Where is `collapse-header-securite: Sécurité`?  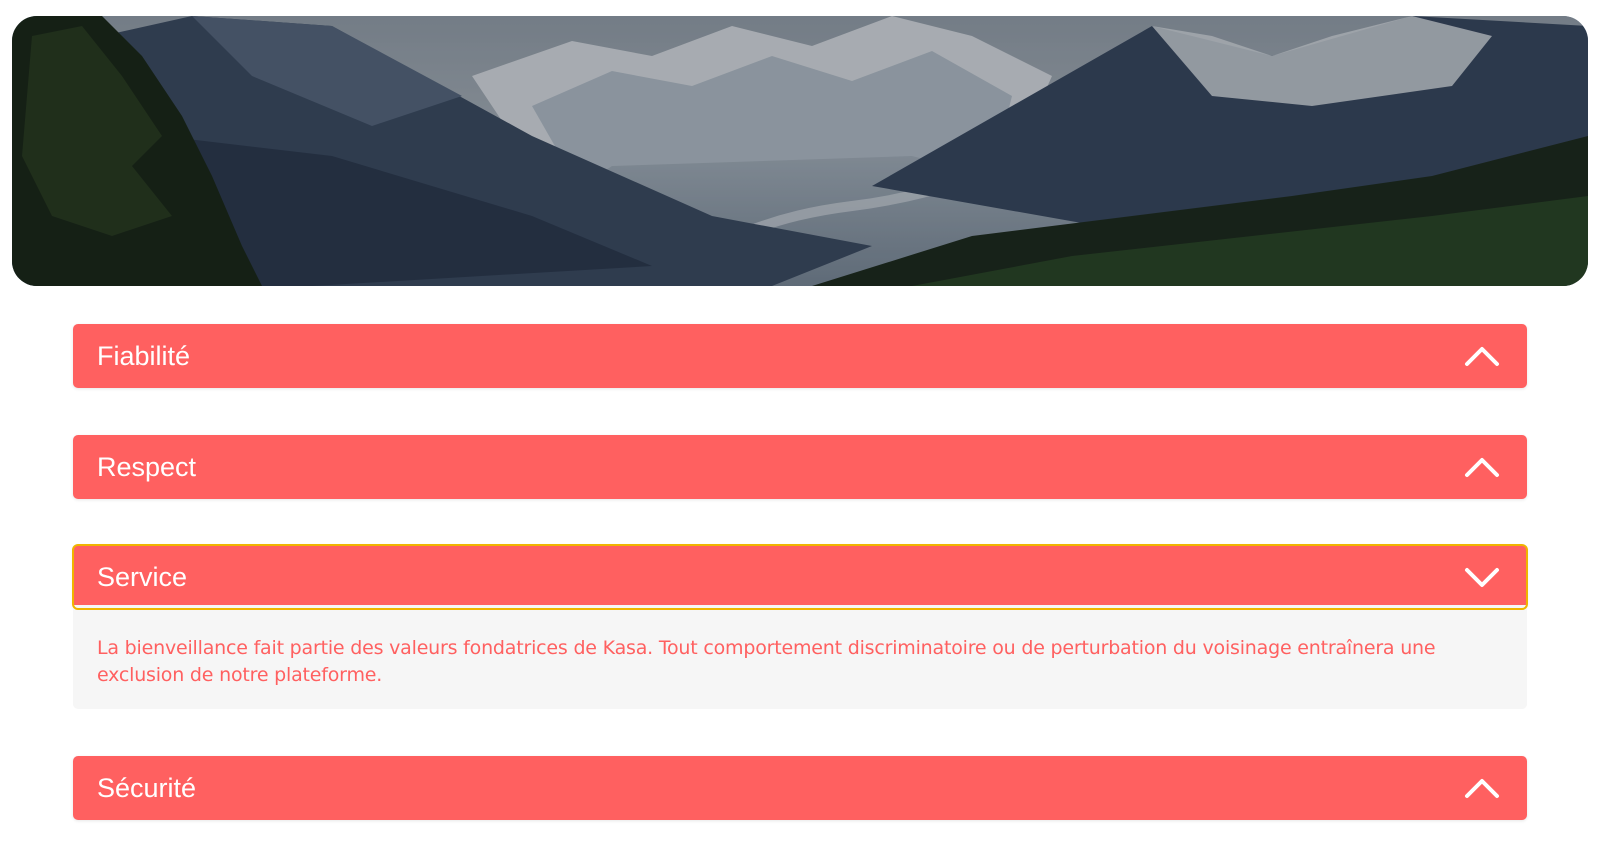
collapse-header-securite: Sécurité is located at coordinates (800, 788).